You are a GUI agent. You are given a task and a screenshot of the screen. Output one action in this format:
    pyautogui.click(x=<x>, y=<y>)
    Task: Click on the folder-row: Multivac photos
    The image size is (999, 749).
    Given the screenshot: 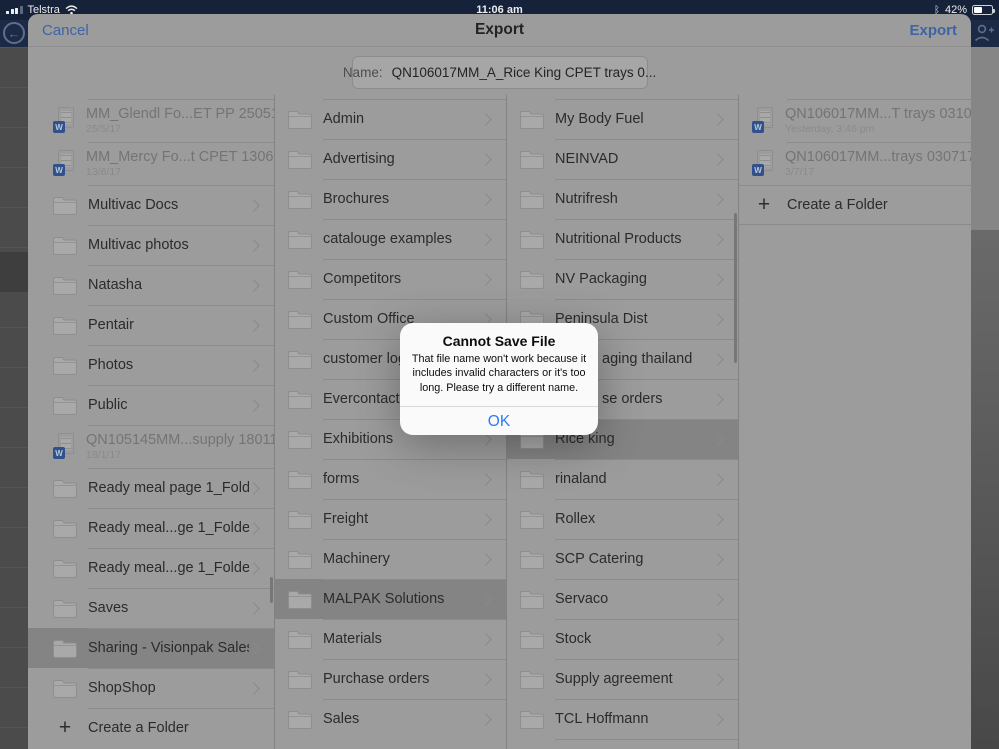 What is the action you would take?
    pyautogui.click(x=151, y=245)
    